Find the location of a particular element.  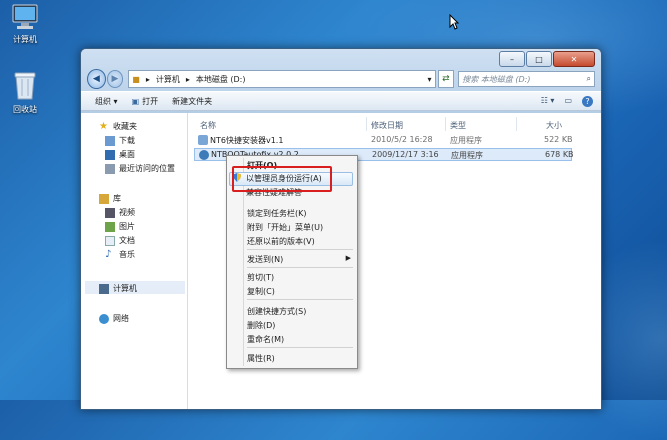

chevron-down-icon: ▾ is located at coordinates (430, 79).